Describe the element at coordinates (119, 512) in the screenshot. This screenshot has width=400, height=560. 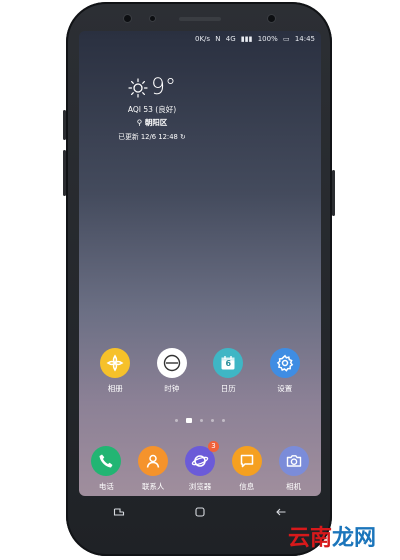
I see `recent-apps-icon` at that location.